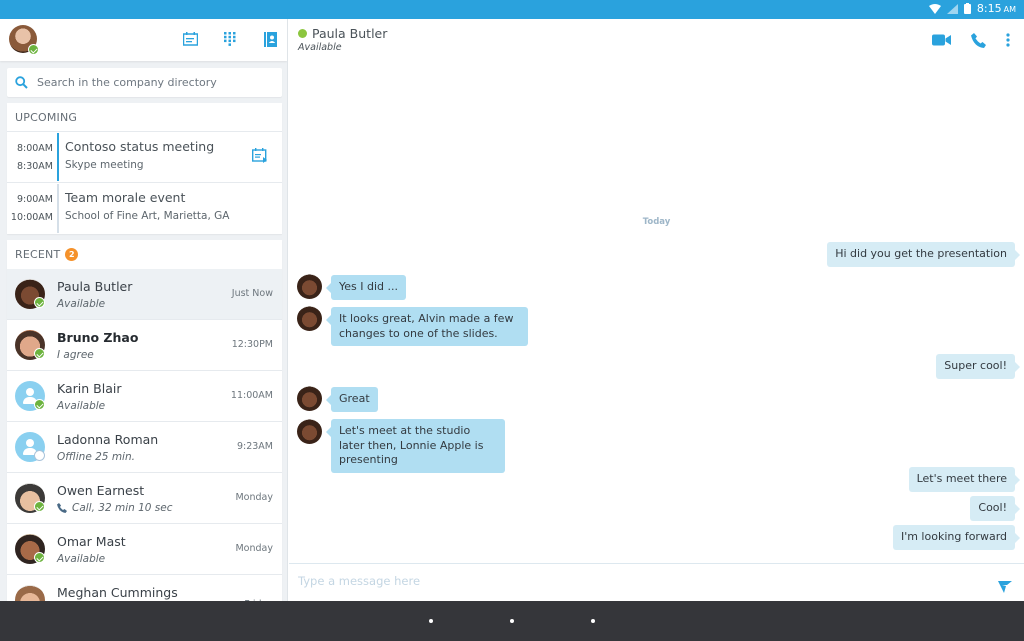  Describe the element at coordinates (31, 217) in the screenshot. I see `event-end: 10:00AM` at that location.